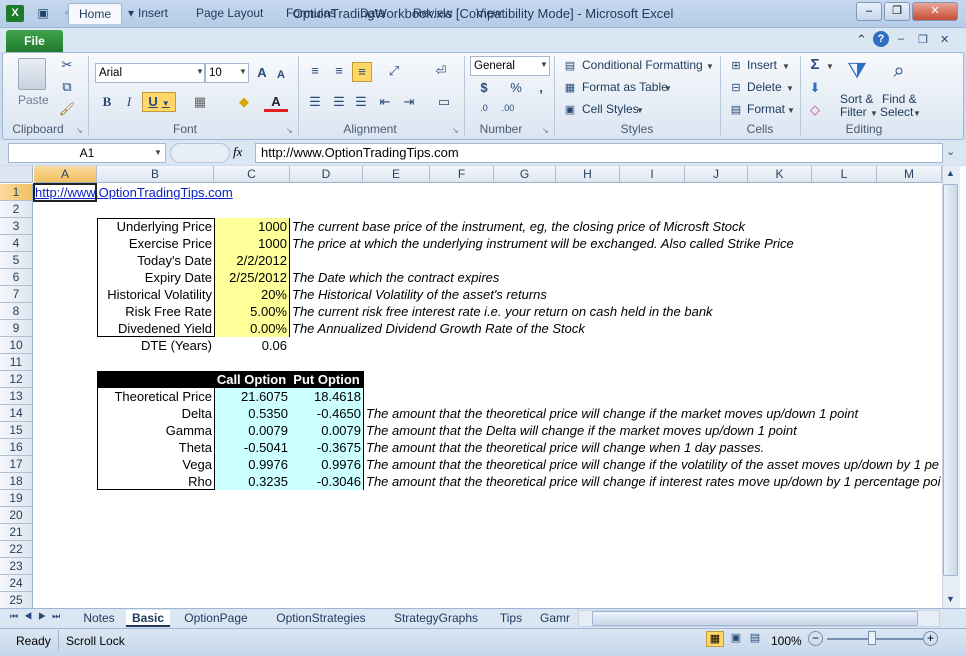 Image resolution: width=966 pixels, height=656 pixels. I want to click on insert-cells-button: Insert, so click(762, 65).